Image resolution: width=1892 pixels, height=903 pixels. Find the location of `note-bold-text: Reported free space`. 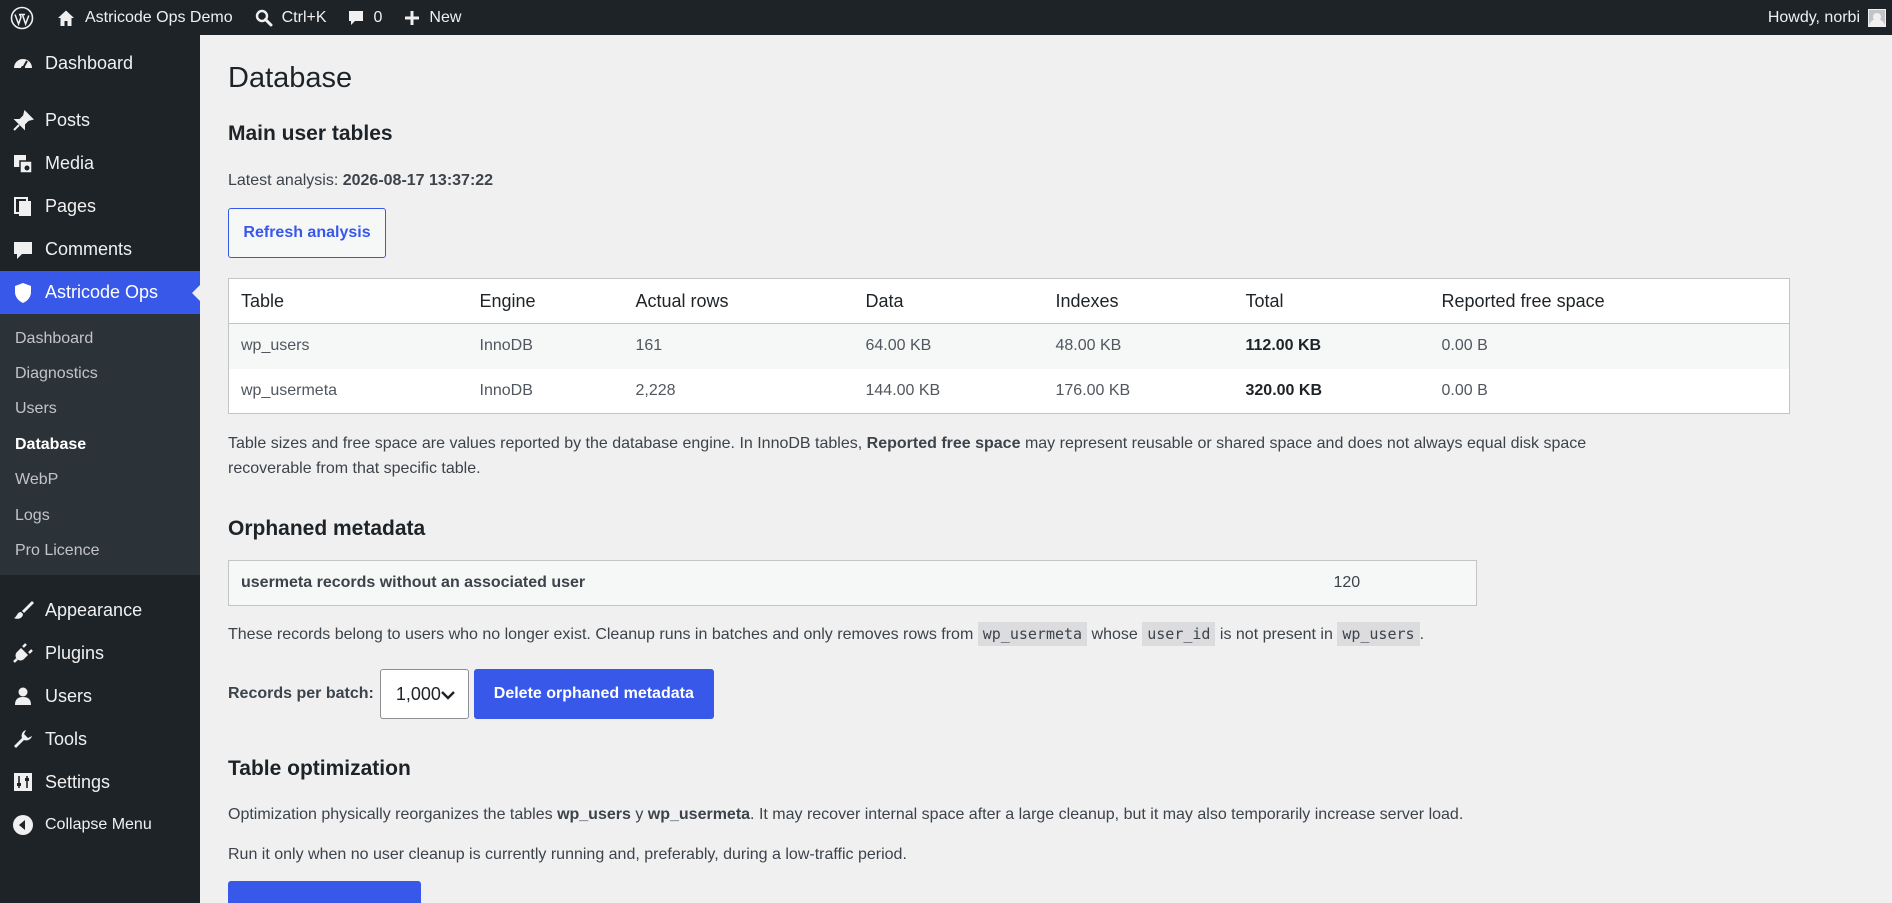

note-bold-text: Reported free space is located at coordinates (943, 443).